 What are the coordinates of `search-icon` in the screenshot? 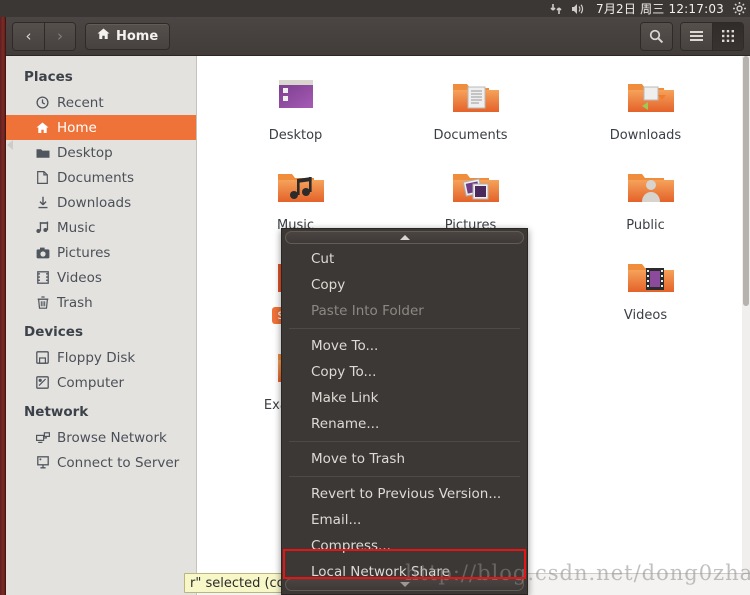 It's located at (656, 36).